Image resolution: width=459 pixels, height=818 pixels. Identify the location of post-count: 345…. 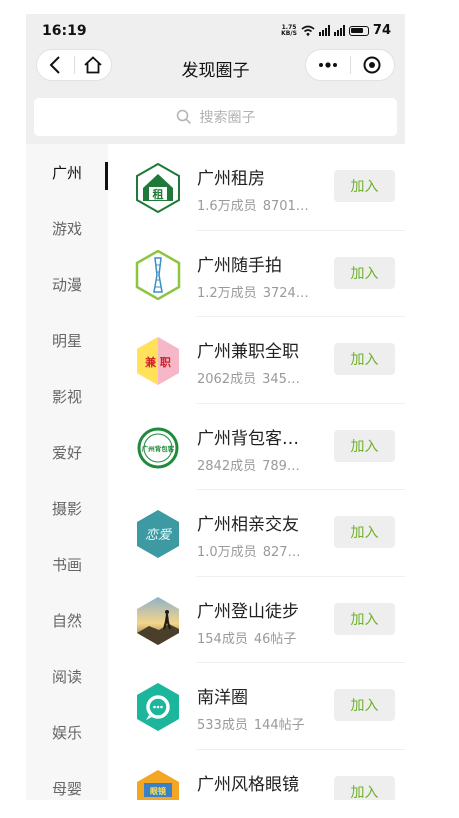
(281, 379).